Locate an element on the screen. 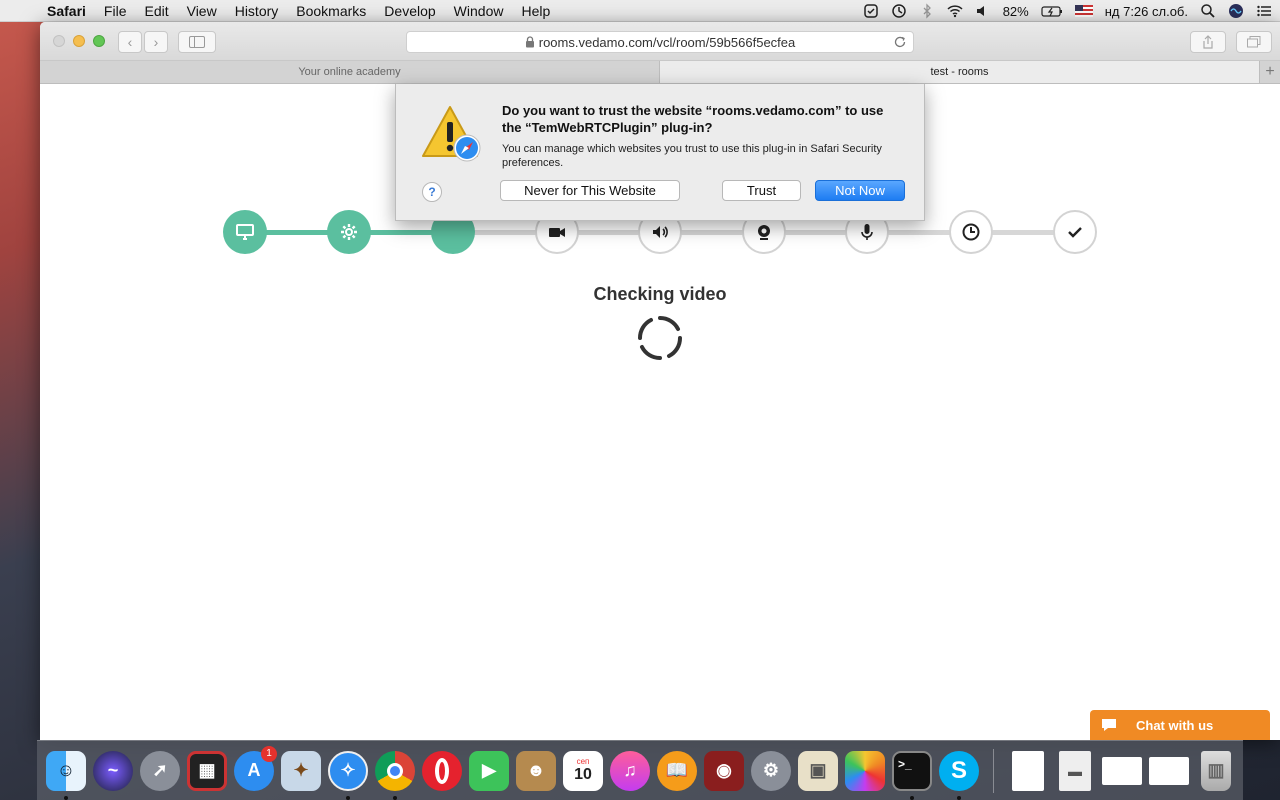  dock-photo-booth-2: ◉ is located at coordinates (724, 771).